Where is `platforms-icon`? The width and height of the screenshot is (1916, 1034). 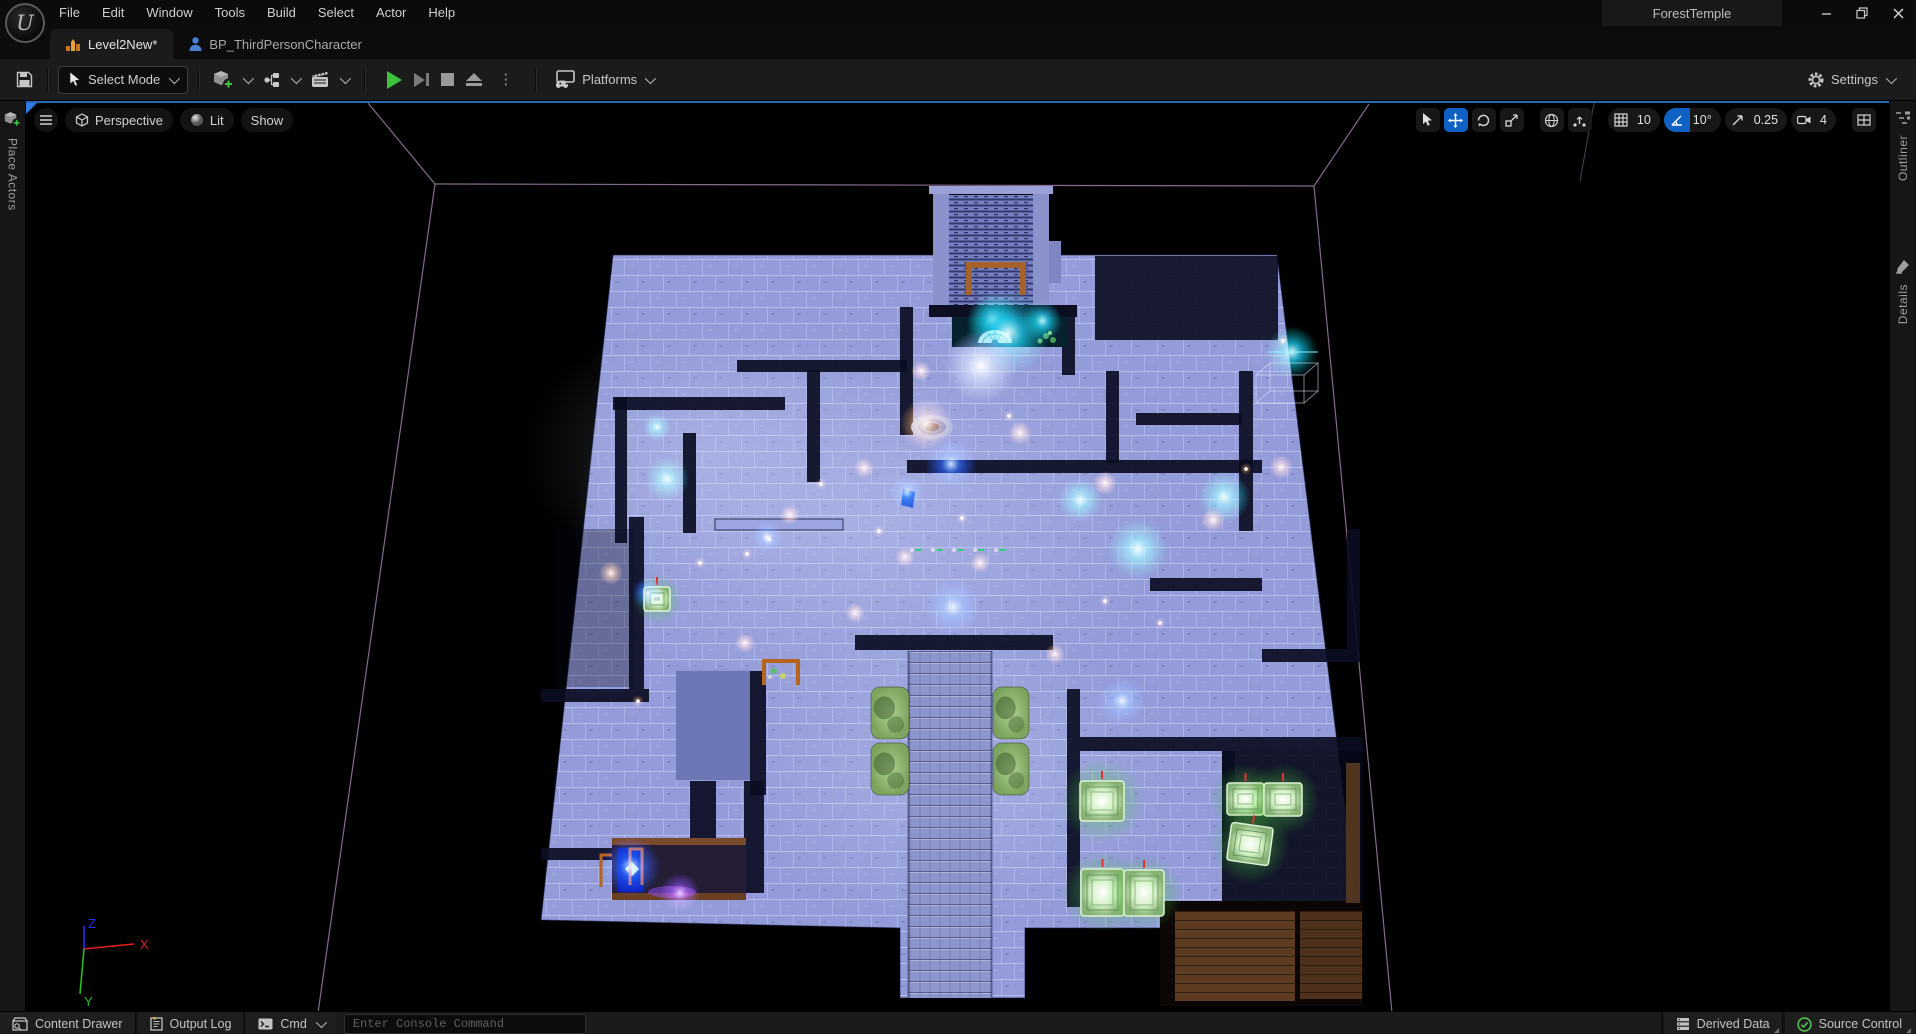
platforms-icon is located at coordinates (566, 78).